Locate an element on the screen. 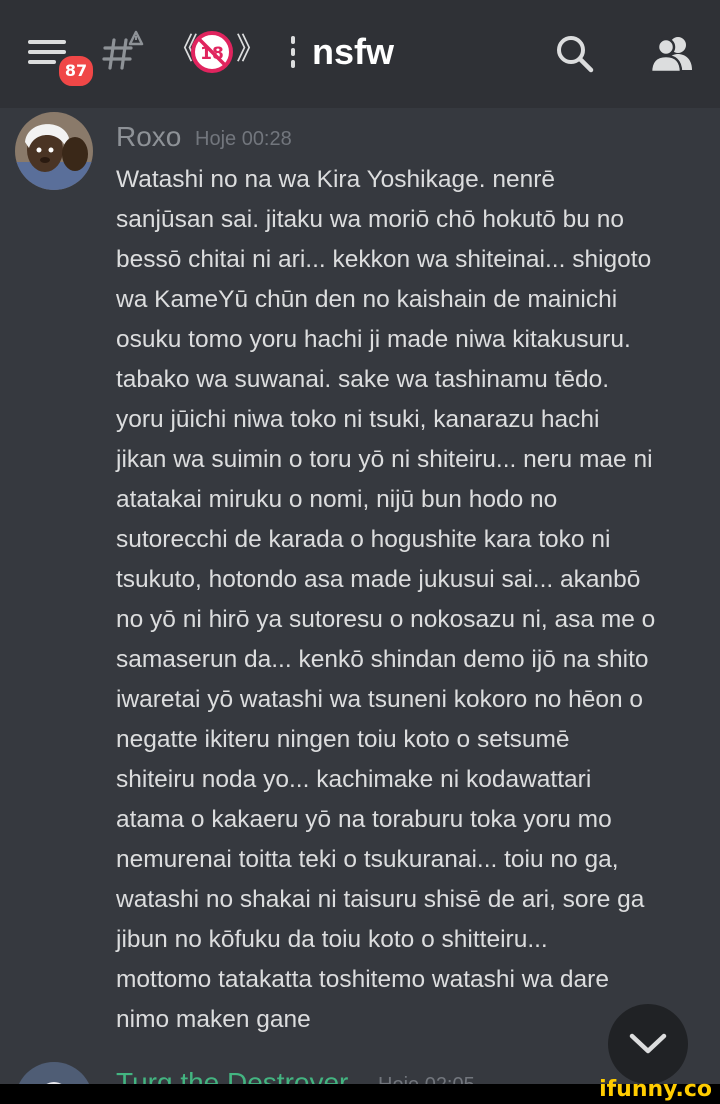 This screenshot has width=720, height=1104. message-line: atatakai miruku o nomi, nijū bun hodo no is located at coordinates (337, 499).